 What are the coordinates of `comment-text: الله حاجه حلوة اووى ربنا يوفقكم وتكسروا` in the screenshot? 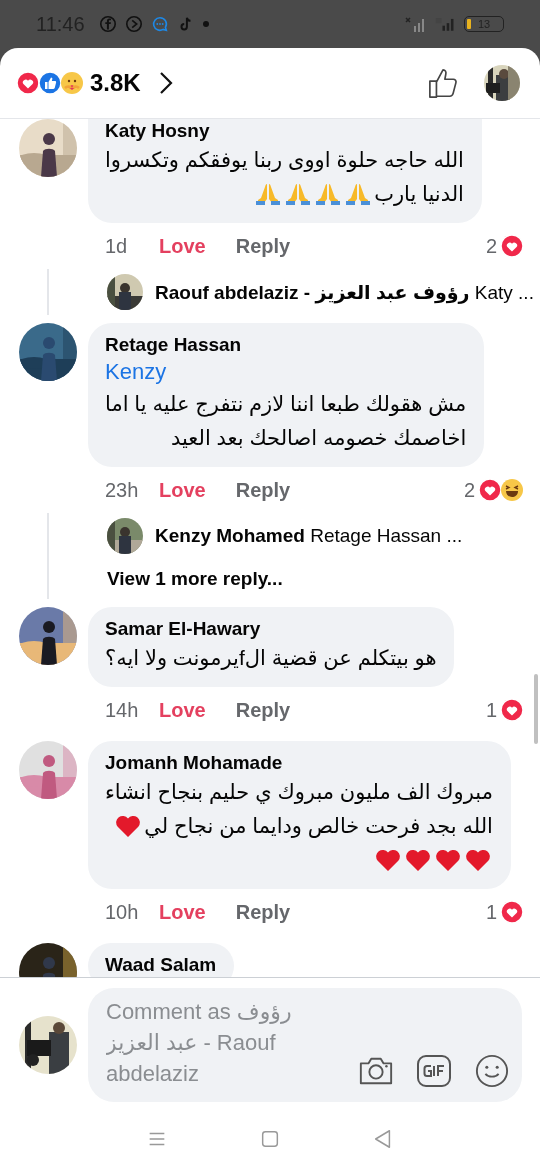 It's located at (284, 160).